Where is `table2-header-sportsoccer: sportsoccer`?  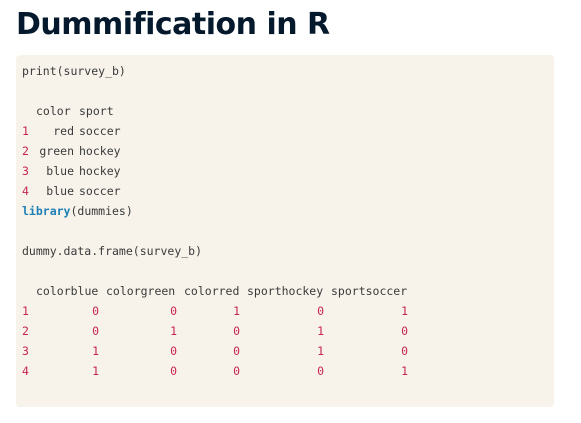
table2-header-sportsoccer: sportsoccer is located at coordinates (369, 291).